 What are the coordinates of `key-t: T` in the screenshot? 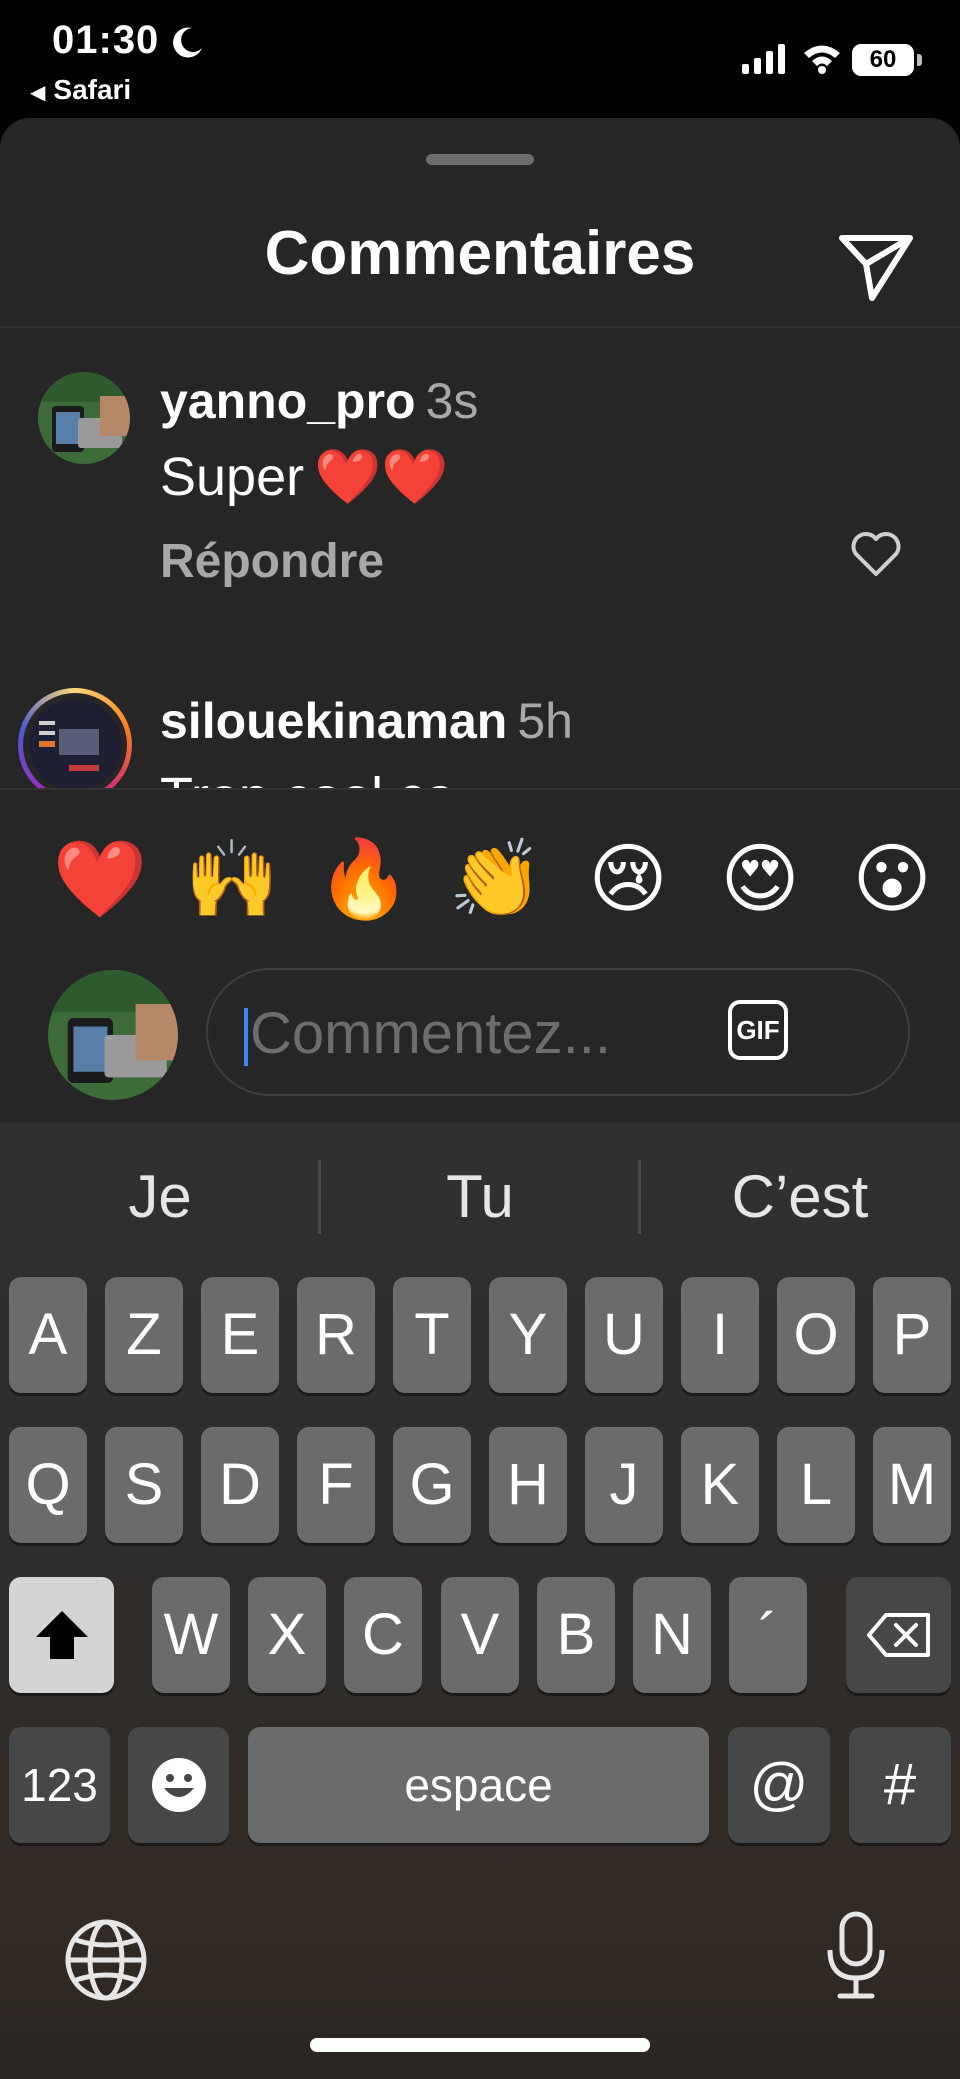 It's located at (432, 1335).